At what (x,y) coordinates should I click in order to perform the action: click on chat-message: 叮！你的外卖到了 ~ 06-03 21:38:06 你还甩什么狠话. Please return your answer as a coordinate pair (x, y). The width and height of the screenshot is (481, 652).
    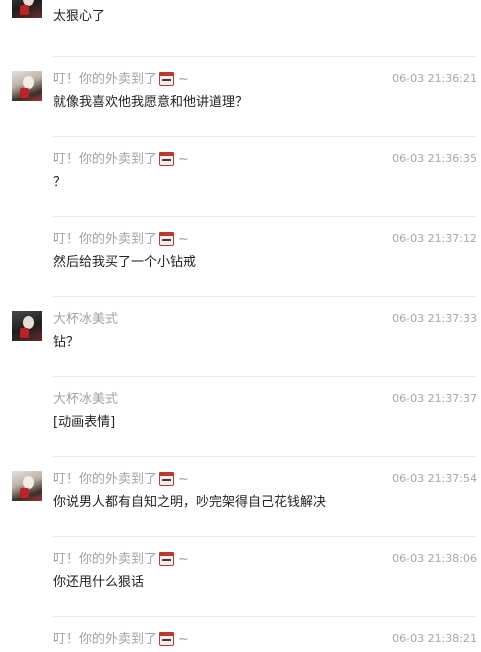
    Looking at the image, I should click on (240, 576).